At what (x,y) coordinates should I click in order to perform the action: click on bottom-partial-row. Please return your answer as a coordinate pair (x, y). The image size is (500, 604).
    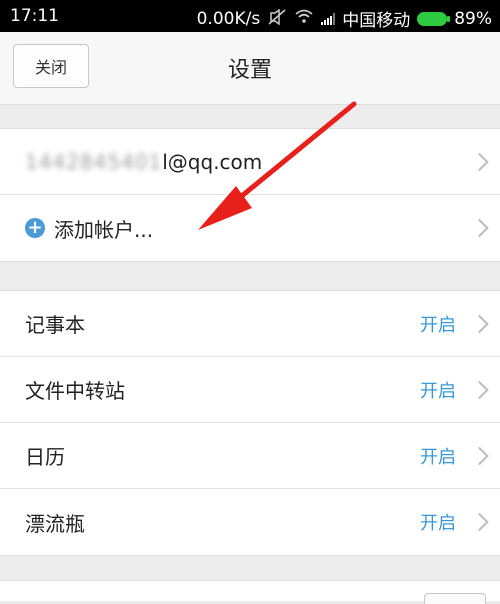
    Looking at the image, I should click on (250, 592).